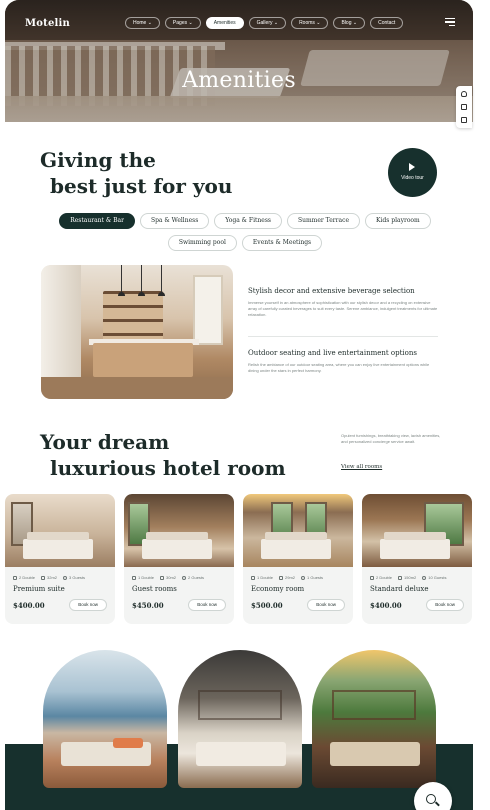 This screenshot has width=490, height=810. What do you see at coordinates (239, 80) in the screenshot?
I see `page-title: Amenities` at bounding box center [239, 80].